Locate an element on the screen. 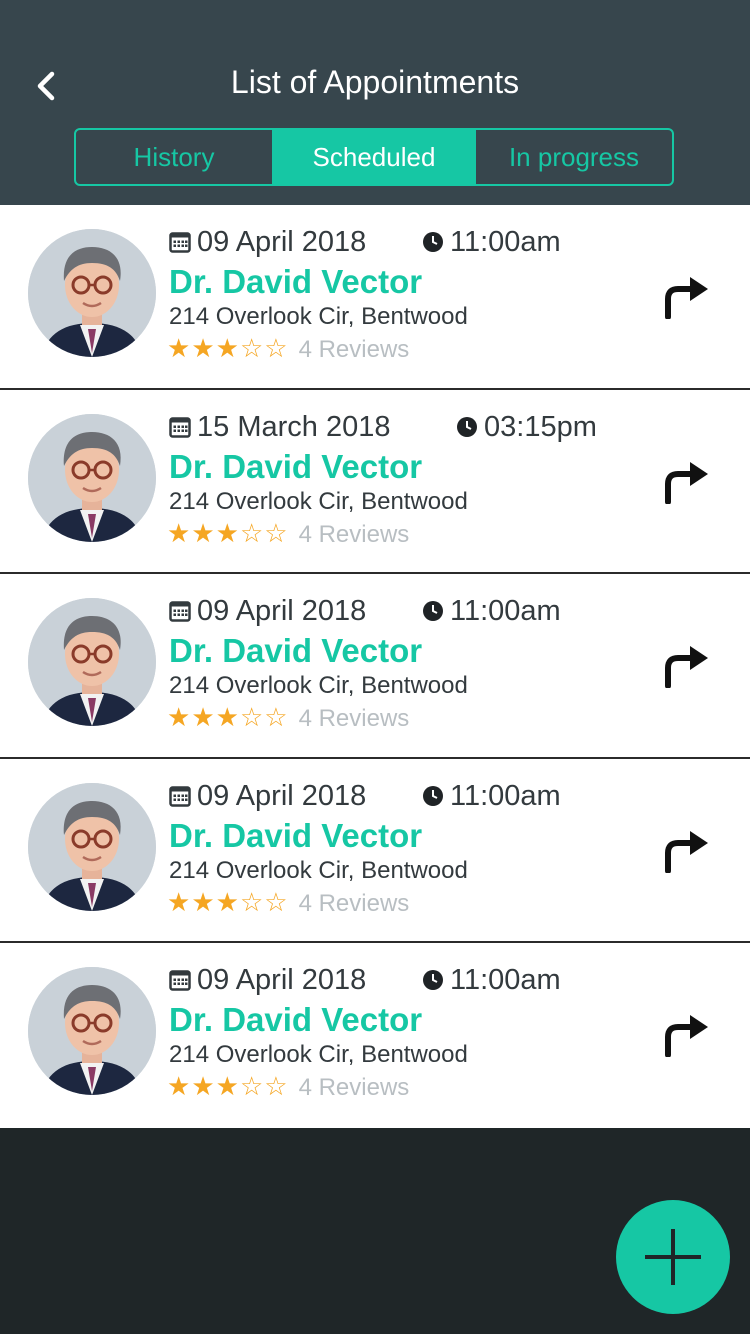 The height and width of the screenshot is (1334, 750). tab-scheduled: Scheduled is located at coordinates (373, 157).